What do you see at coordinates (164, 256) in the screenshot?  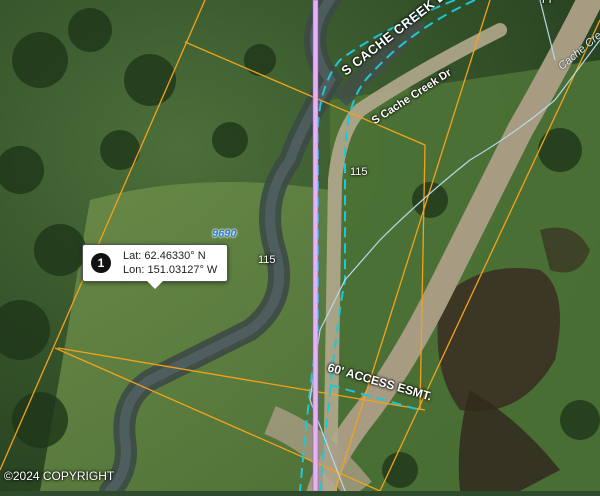 I see `latitude-text: Lat: 62.46330° N` at bounding box center [164, 256].